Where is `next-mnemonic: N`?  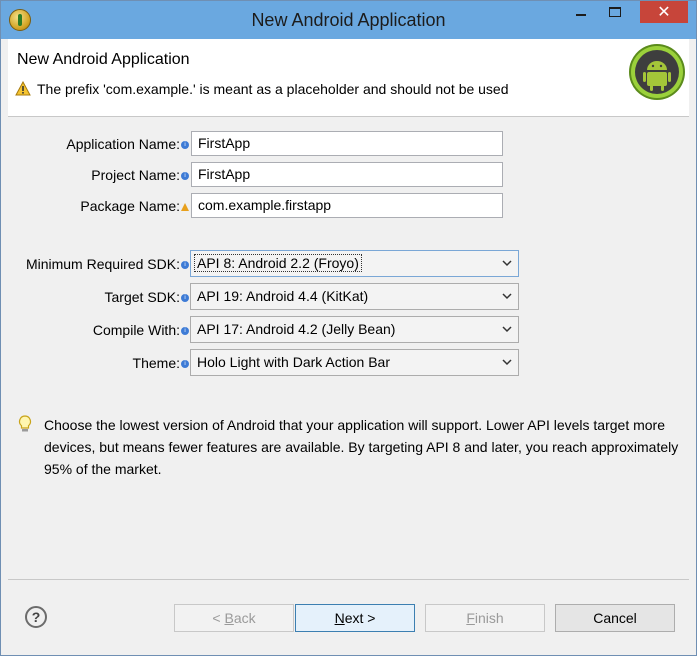
next-mnemonic: N is located at coordinates (339, 618).